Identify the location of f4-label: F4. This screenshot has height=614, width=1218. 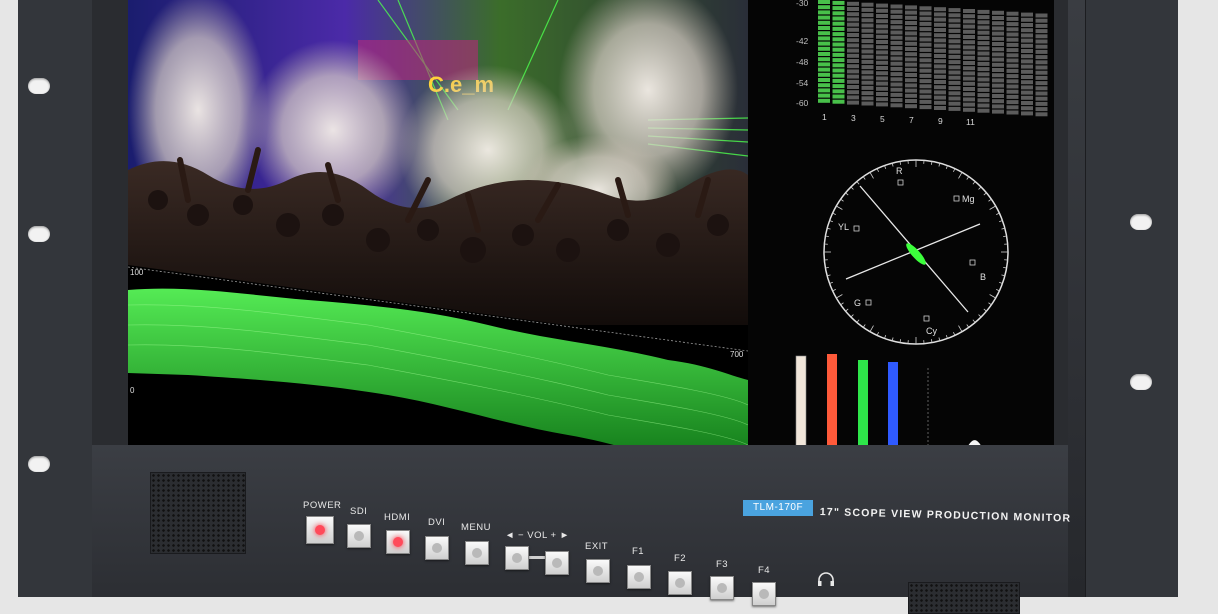
(764, 570).